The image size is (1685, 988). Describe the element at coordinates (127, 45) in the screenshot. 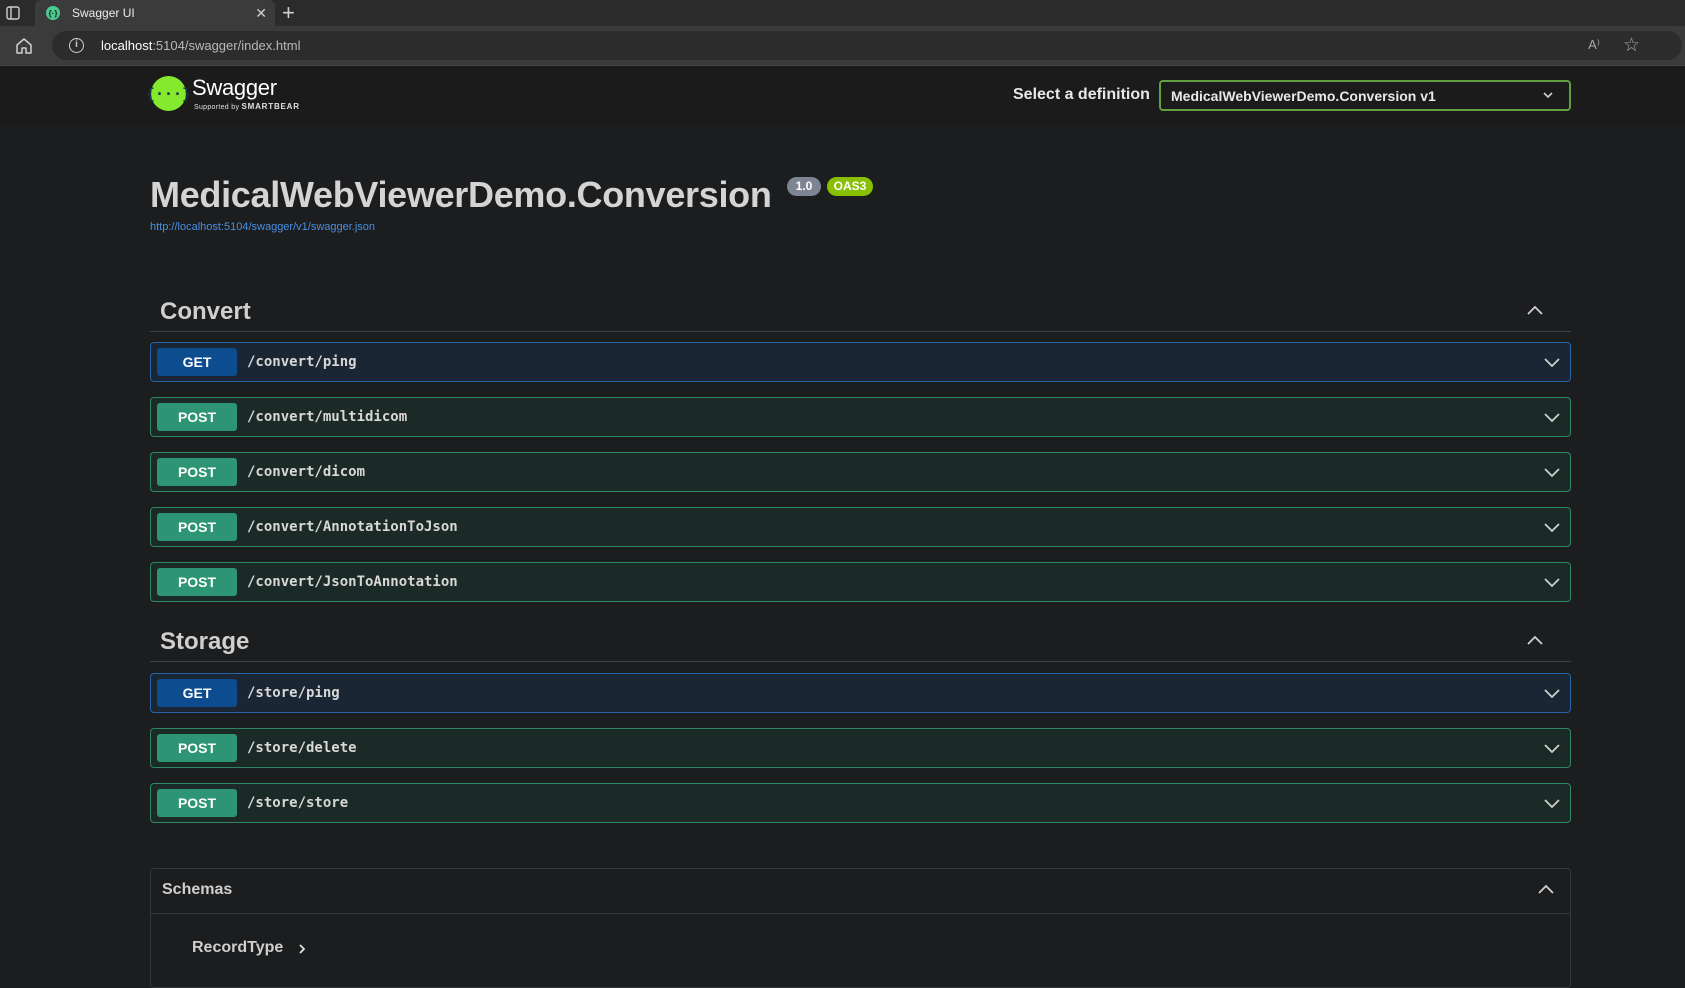

I see `url-host: localhost` at that location.